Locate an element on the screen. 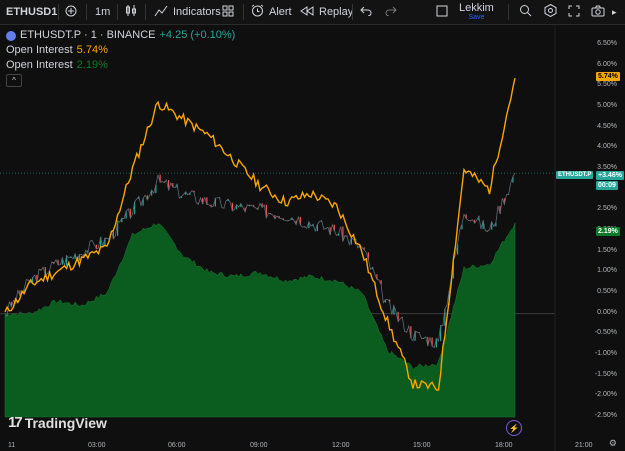 Image resolution: width=625 pixels, height=451 pixels. layout-name-button: Lekkim Save is located at coordinates (476, 12).